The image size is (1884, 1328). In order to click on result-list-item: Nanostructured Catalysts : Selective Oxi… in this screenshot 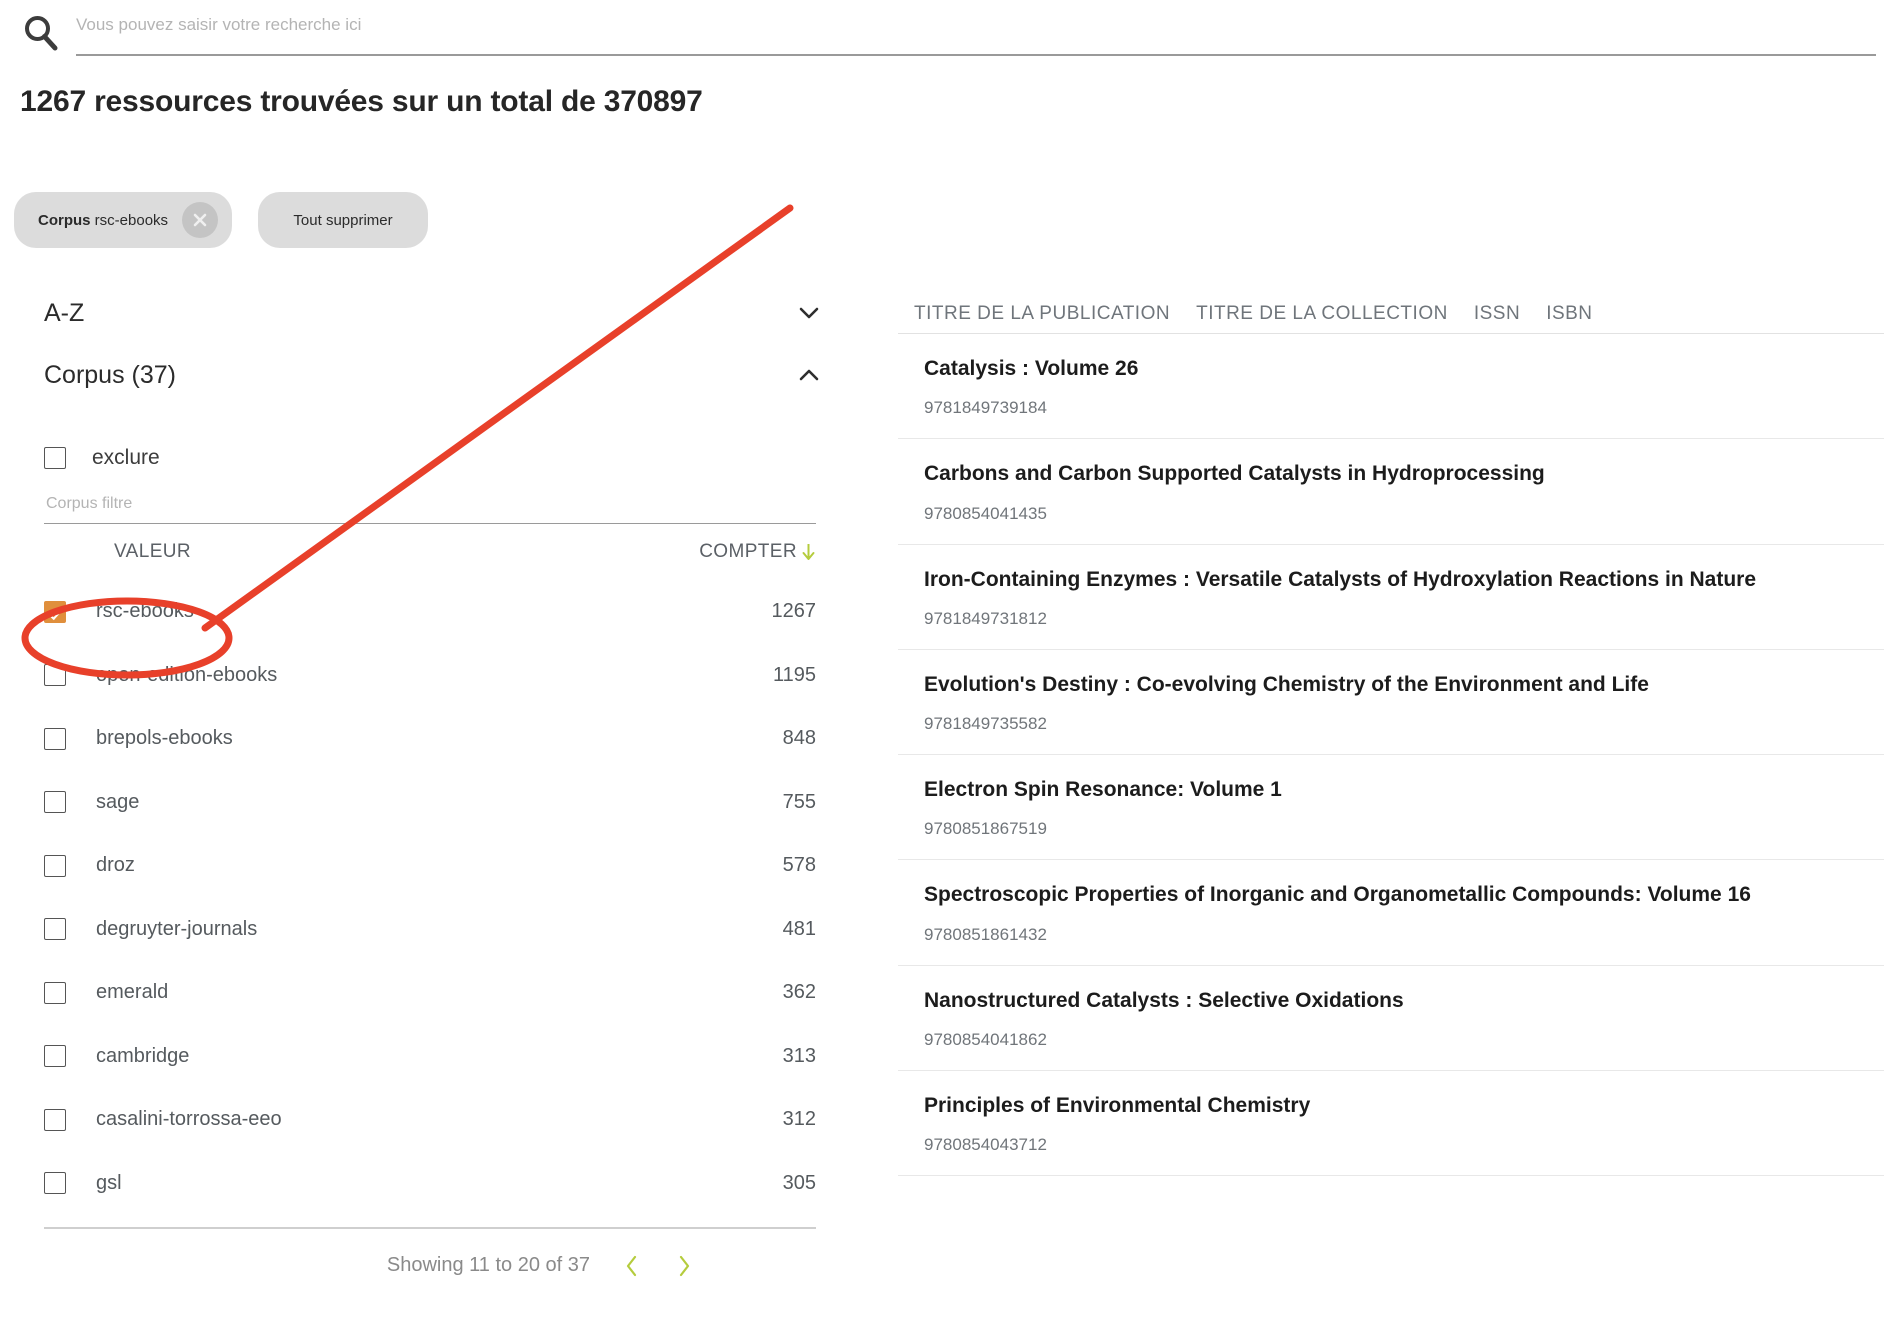, I will do `click(1391, 1018)`.